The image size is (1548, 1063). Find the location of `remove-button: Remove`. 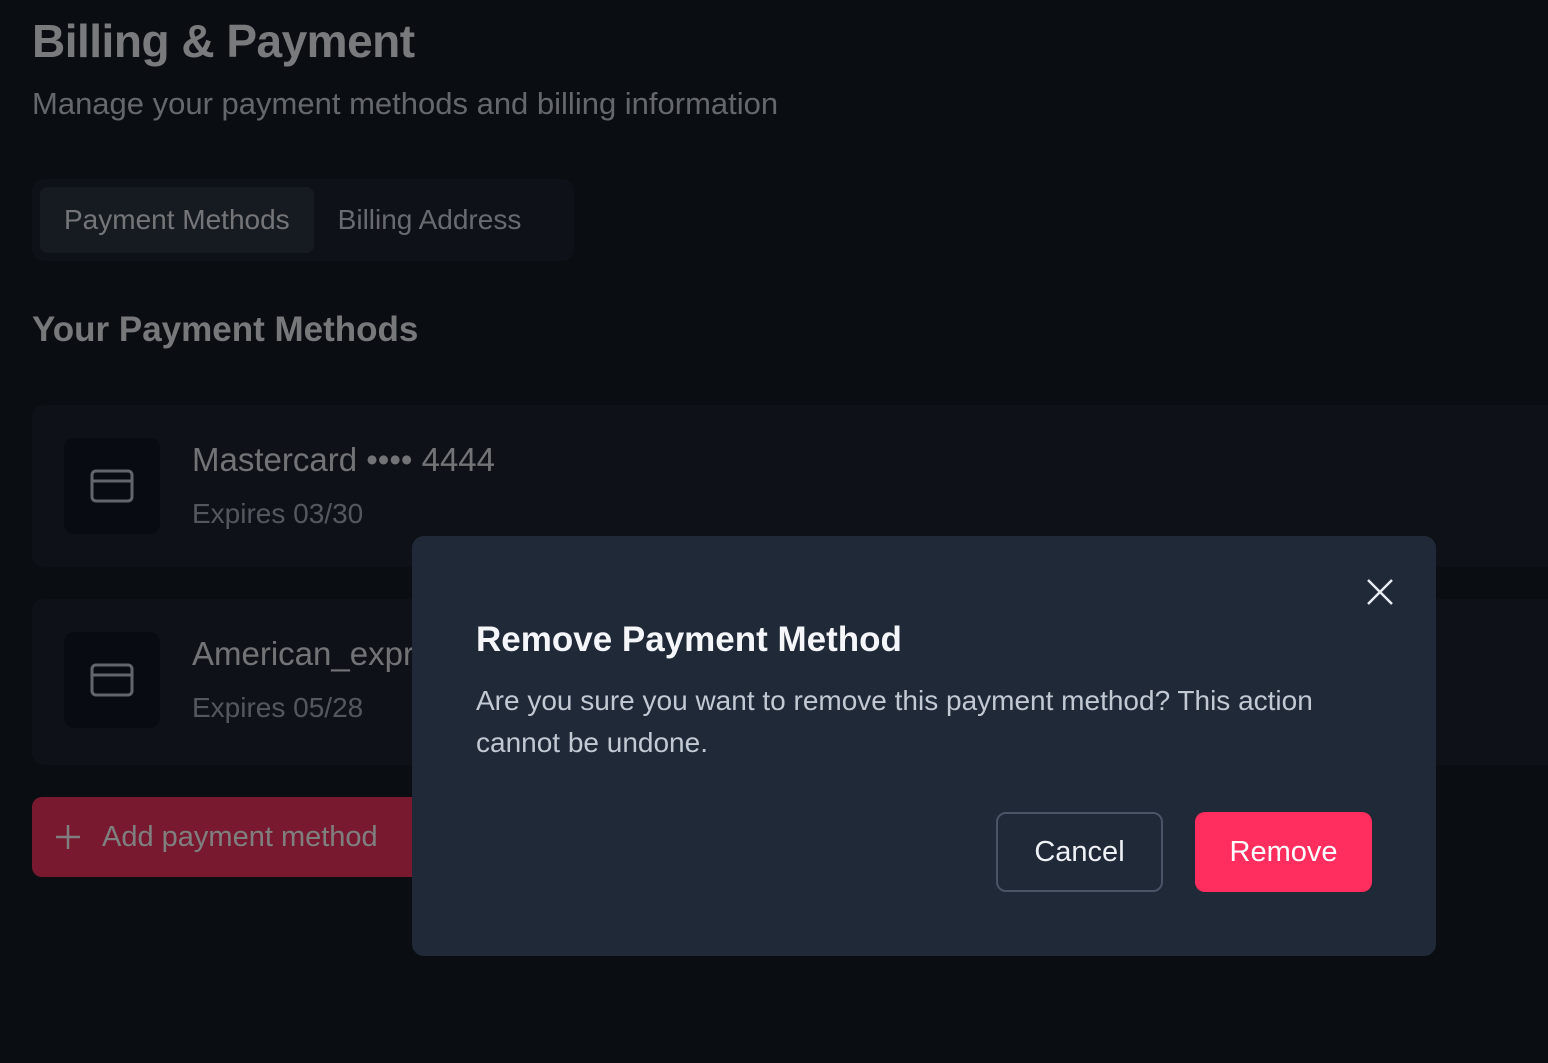

remove-button: Remove is located at coordinates (1283, 852).